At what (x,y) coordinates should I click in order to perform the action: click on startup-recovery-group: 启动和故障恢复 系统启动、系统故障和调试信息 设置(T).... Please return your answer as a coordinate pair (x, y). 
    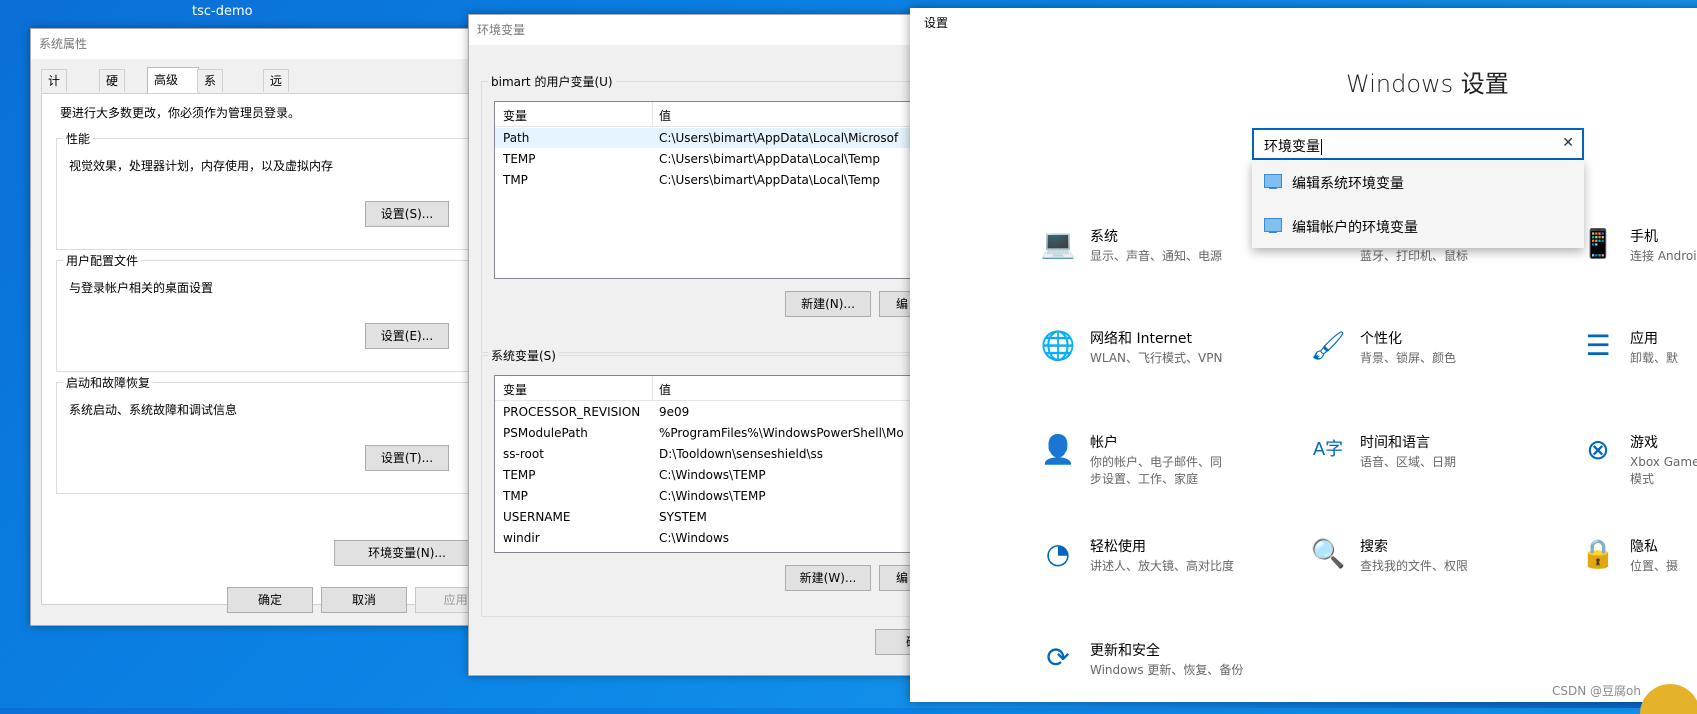
    Looking at the image, I should click on (282, 434).